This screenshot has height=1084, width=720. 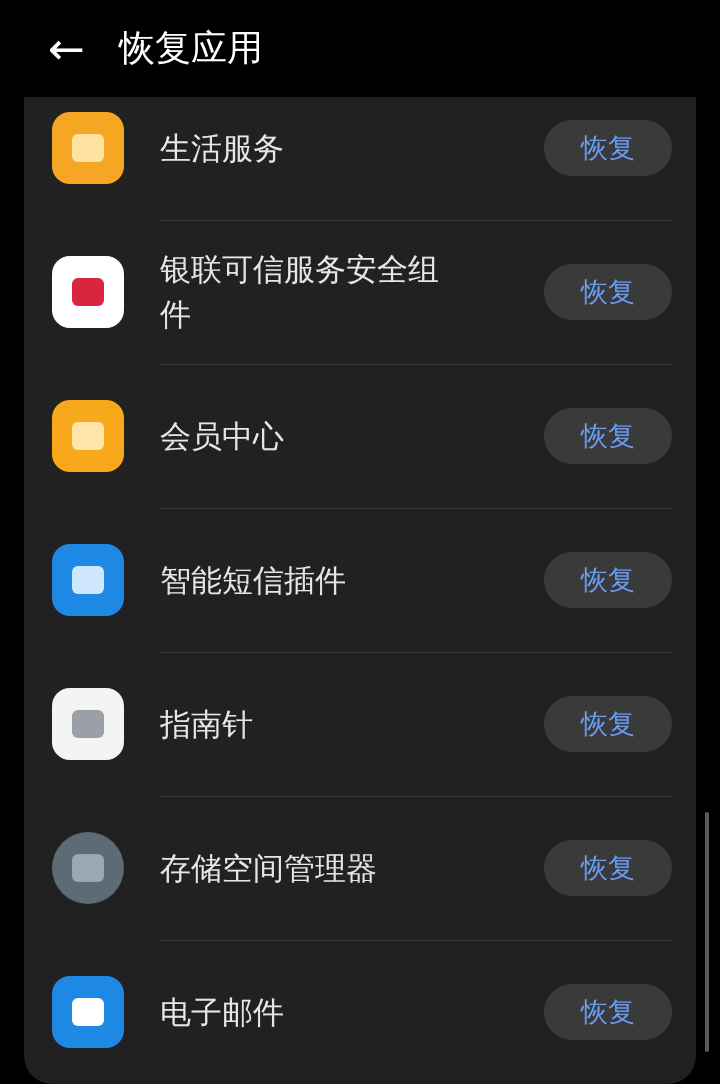 I want to click on app-name: 指南针, so click(x=207, y=724).